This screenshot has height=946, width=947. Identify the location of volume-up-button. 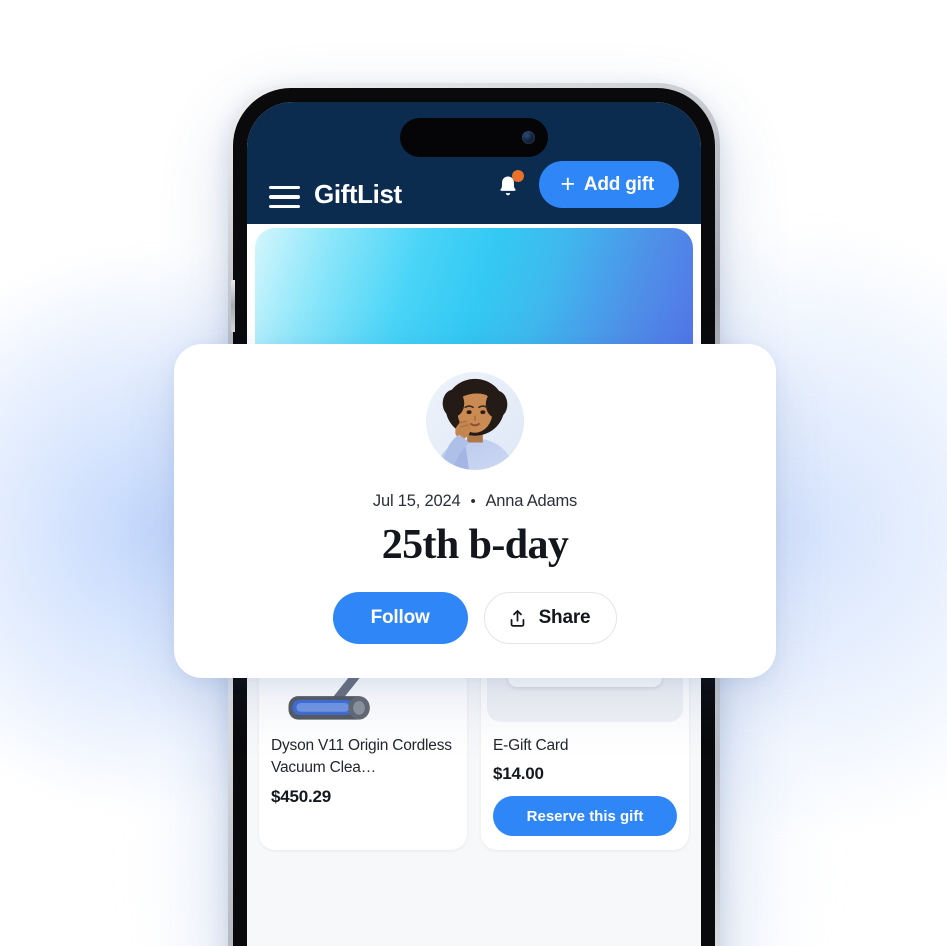
(233, 306).